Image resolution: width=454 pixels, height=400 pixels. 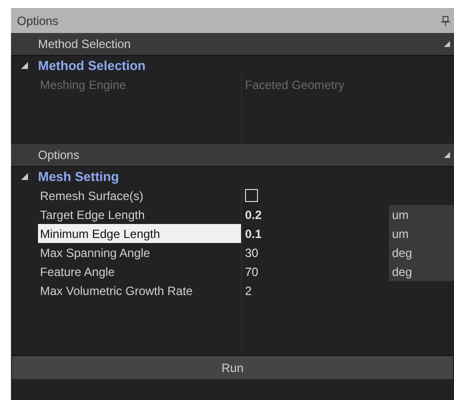 What do you see at coordinates (248, 291) in the screenshot?
I see `property-value: 2` at bounding box center [248, 291].